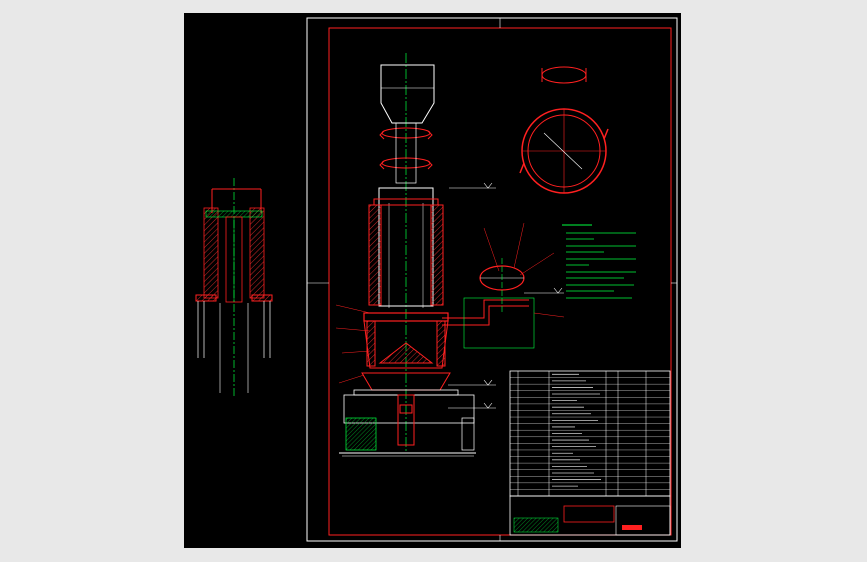 This screenshot has width=867, height=562. What do you see at coordinates (234, 288) in the screenshot?
I see `left-detail-view` at bounding box center [234, 288].